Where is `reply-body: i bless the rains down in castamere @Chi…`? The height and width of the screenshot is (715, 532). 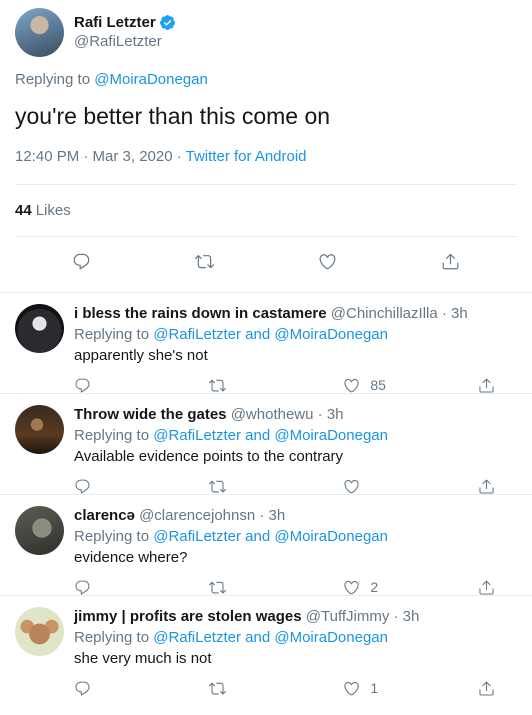 reply-body: i bless the rains down in castamere @Chi… is located at coordinates (295, 348).